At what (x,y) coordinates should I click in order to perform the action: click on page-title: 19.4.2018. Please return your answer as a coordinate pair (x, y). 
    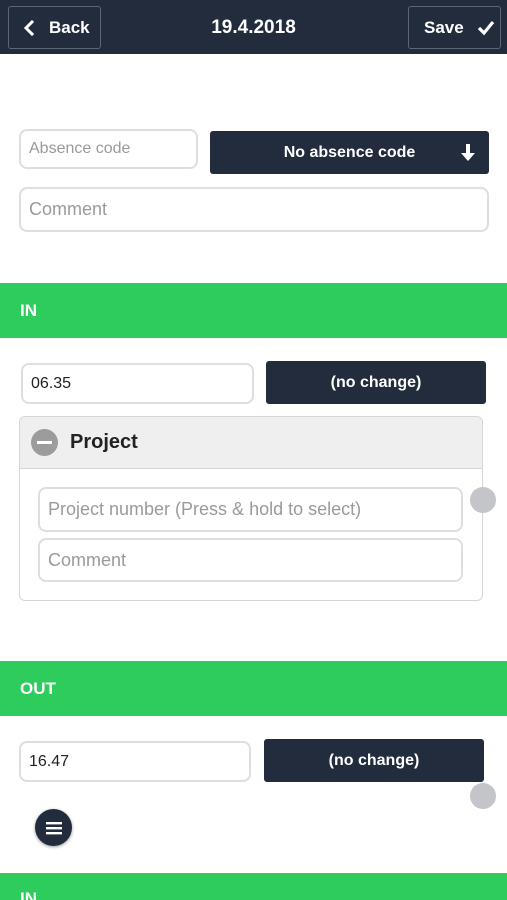
    Looking at the image, I should click on (253, 27).